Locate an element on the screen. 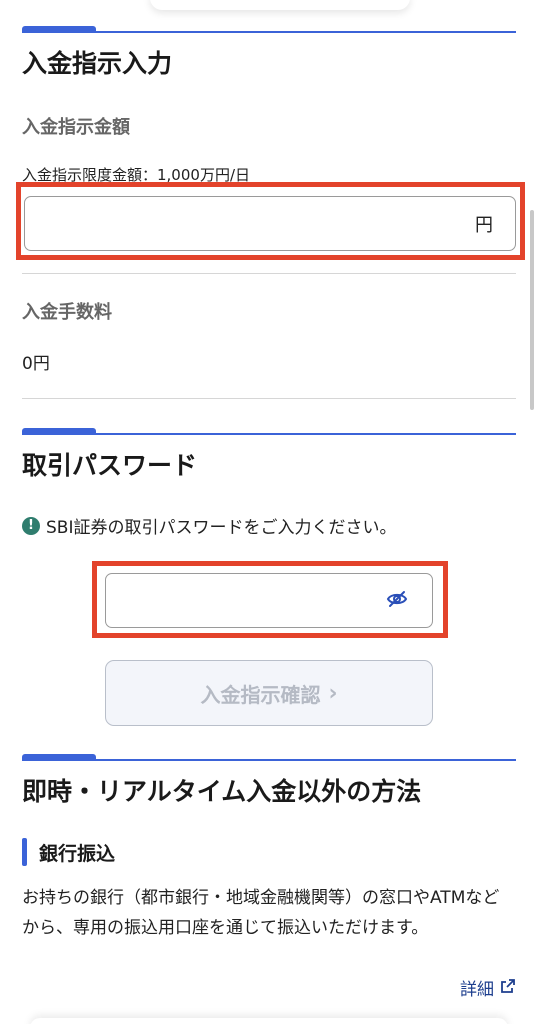 This screenshot has height=1024, width=538. fee-value: 0円 is located at coordinates (36, 364).